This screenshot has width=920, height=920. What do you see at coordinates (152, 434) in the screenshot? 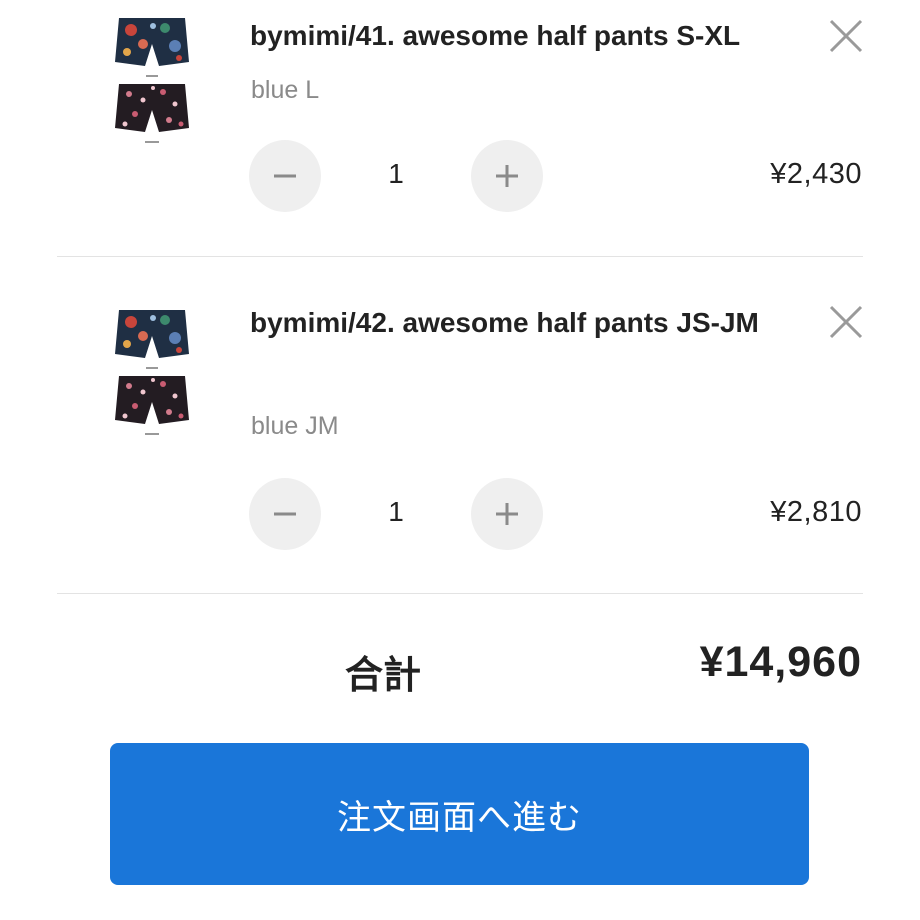
I see `thumb-label-black` at bounding box center [152, 434].